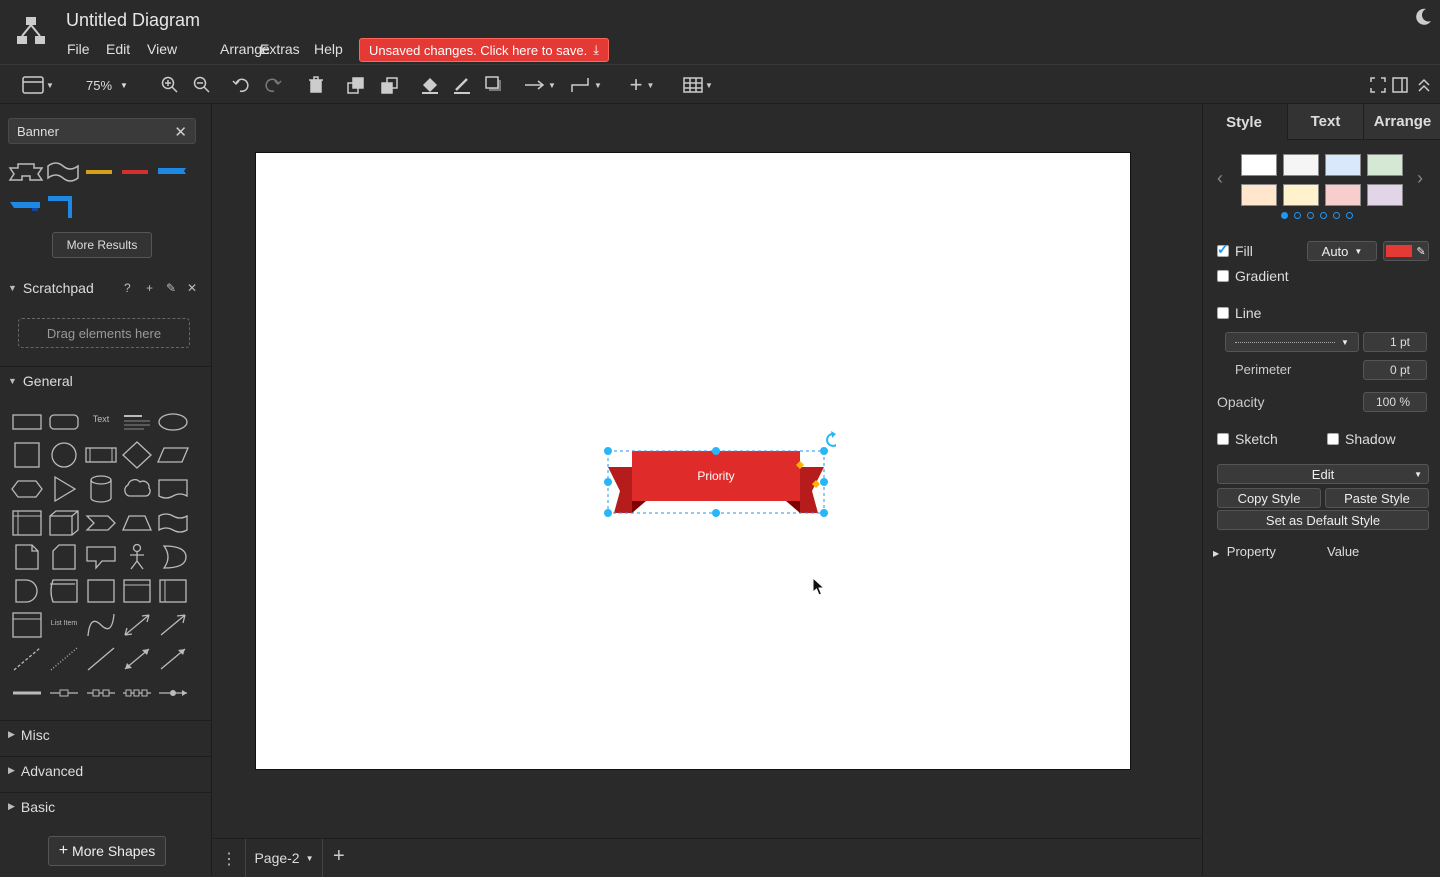 The width and height of the screenshot is (1440, 877). Describe the element at coordinates (316, 85) in the screenshot. I see `delete-icon` at that location.